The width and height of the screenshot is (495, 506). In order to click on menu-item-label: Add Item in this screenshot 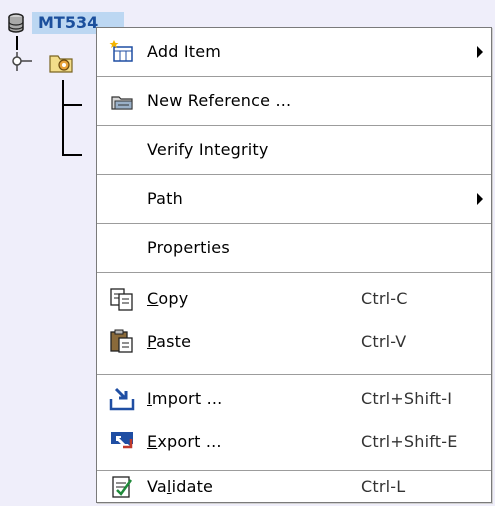, I will do `click(184, 51)`.